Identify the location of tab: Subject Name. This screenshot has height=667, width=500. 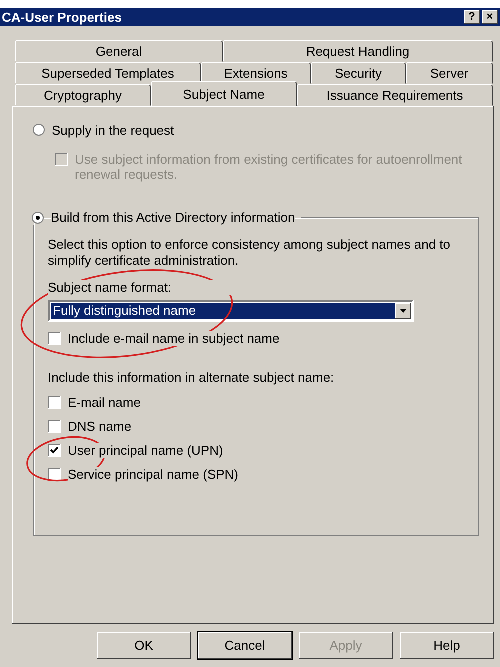
(224, 93).